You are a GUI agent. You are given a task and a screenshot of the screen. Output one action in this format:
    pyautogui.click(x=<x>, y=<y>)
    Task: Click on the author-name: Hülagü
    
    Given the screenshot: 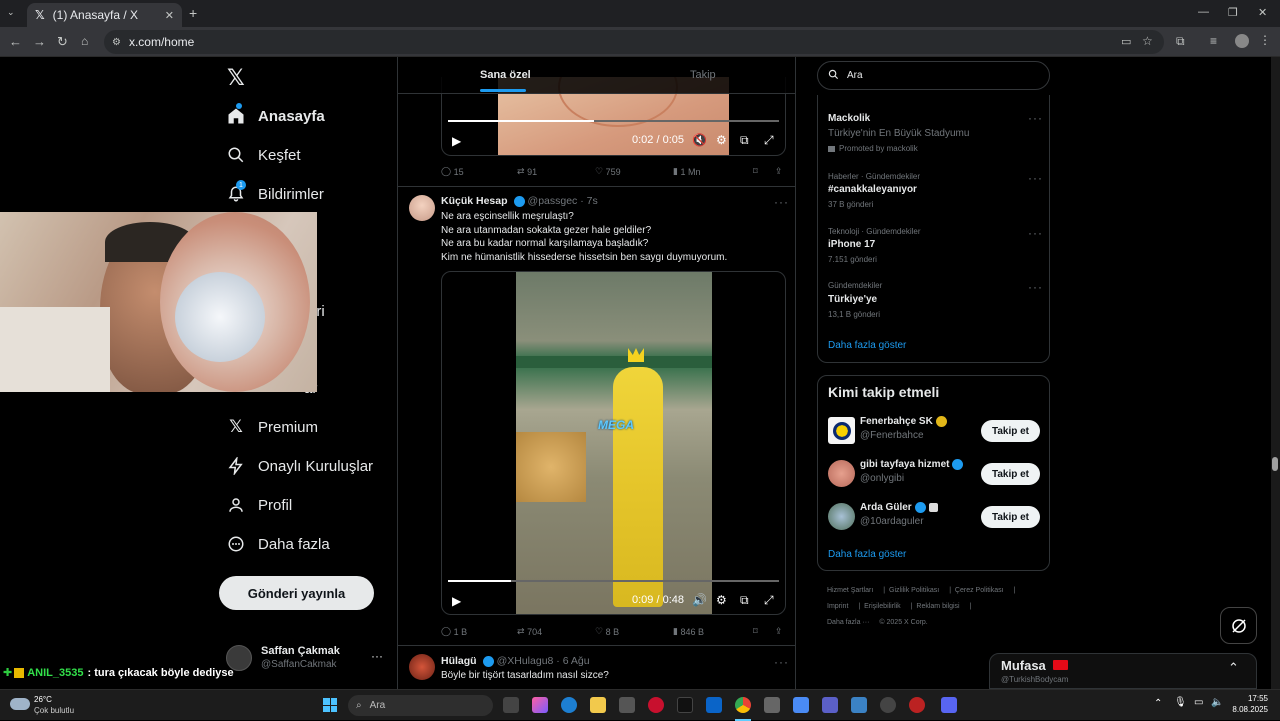 What is the action you would take?
    pyautogui.click(x=459, y=661)
    